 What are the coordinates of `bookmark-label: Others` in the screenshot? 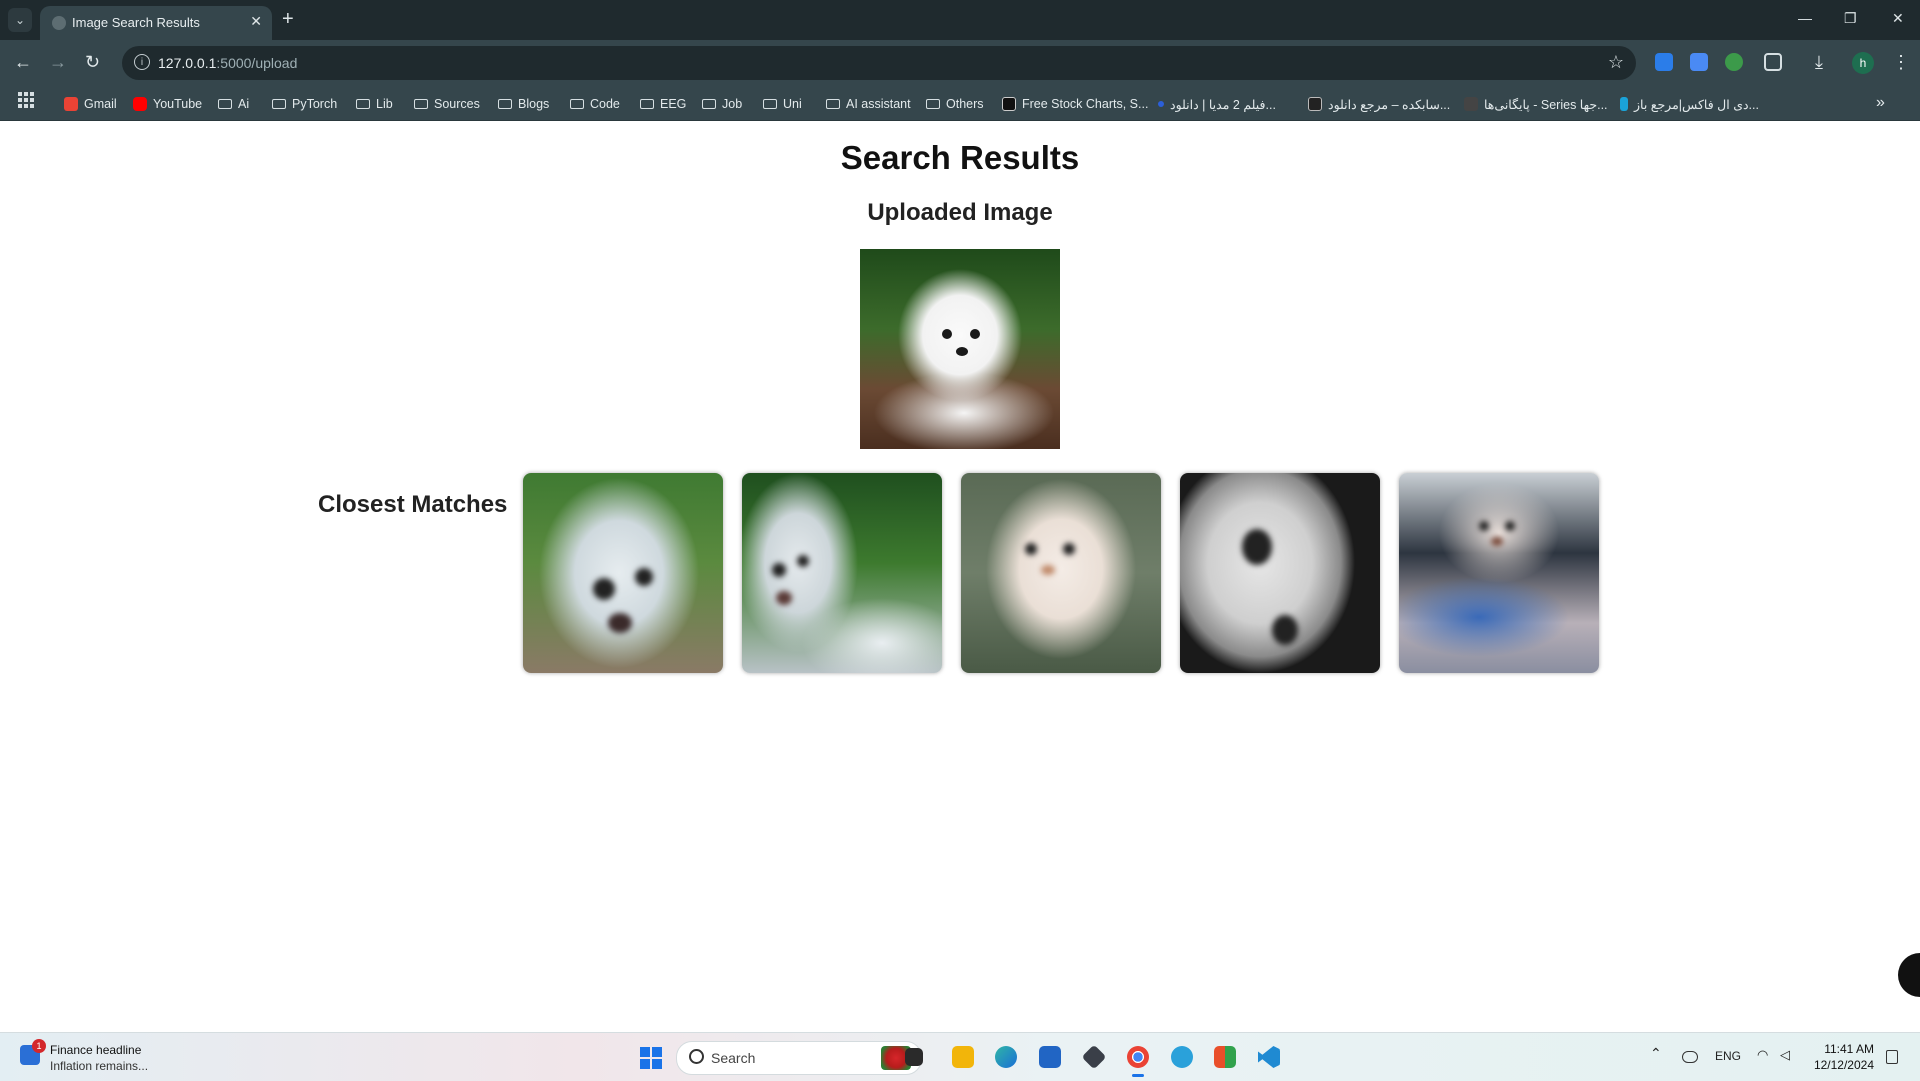 It's located at (965, 104).